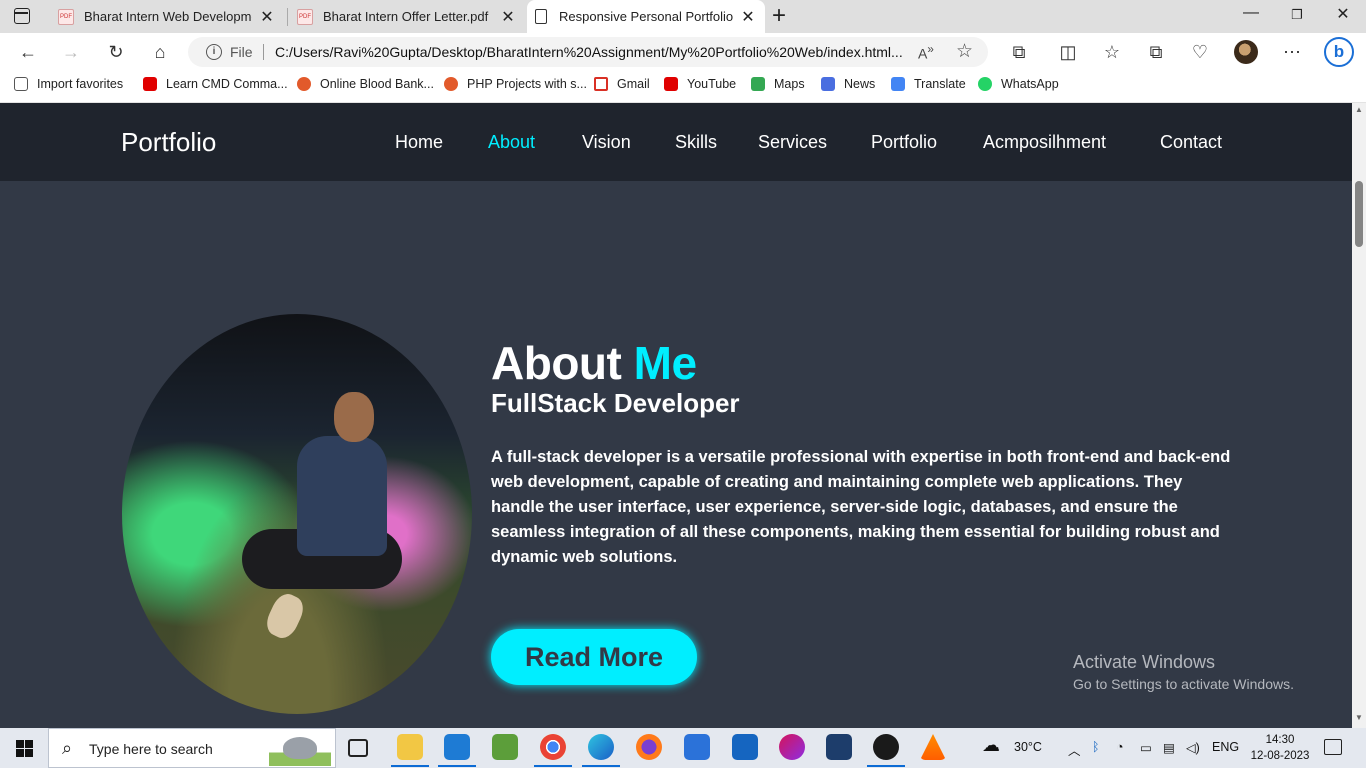  I want to click on vlc-icon, so click(933, 747).